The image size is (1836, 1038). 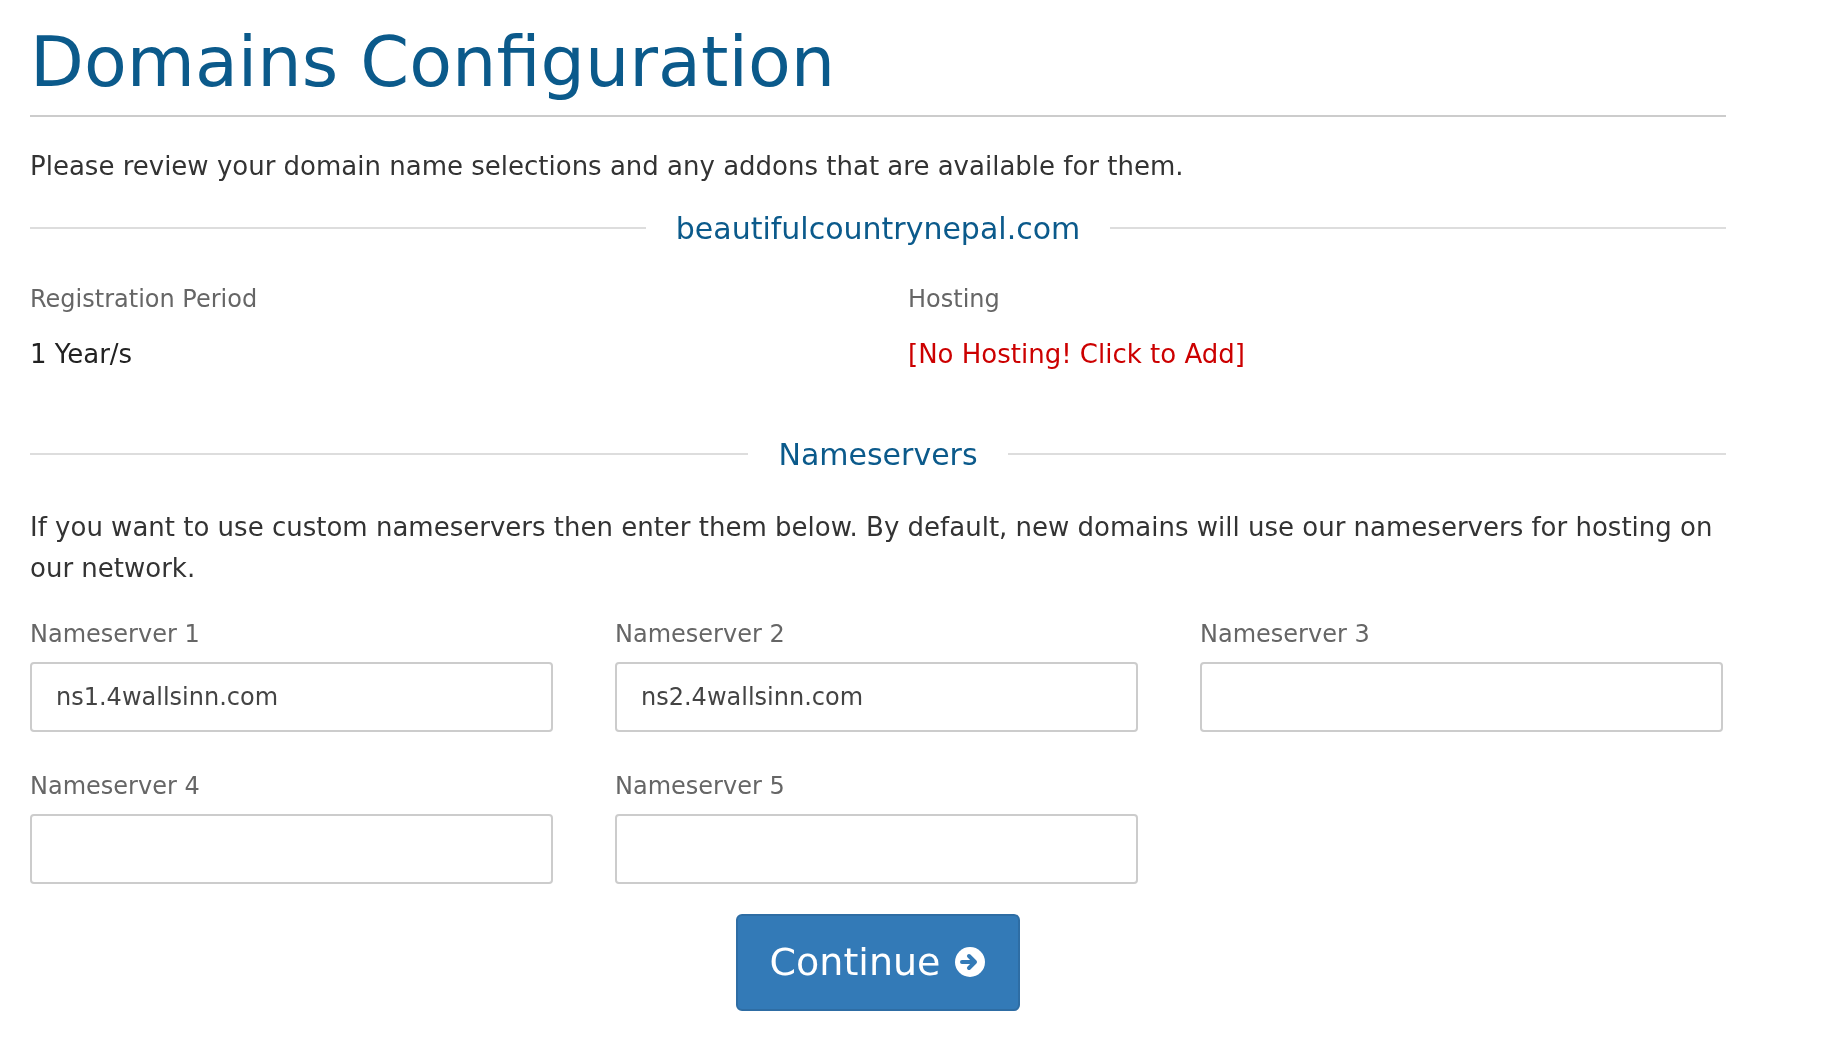 I want to click on section-heading: Nameservers, so click(x=878, y=454).